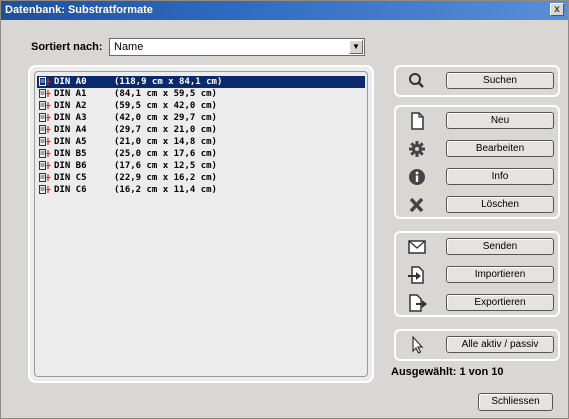  What do you see at coordinates (500, 80) in the screenshot?
I see `search-button: Suchen` at bounding box center [500, 80].